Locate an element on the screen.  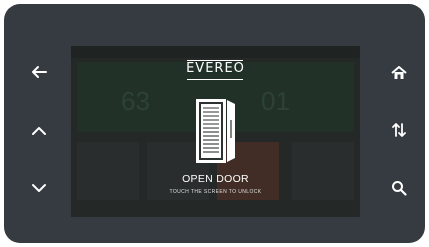
search-icon is located at coordinates (399, 188).